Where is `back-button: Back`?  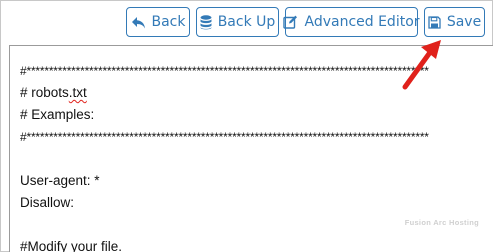 back-button: Back is located at coordinates (158, 22).